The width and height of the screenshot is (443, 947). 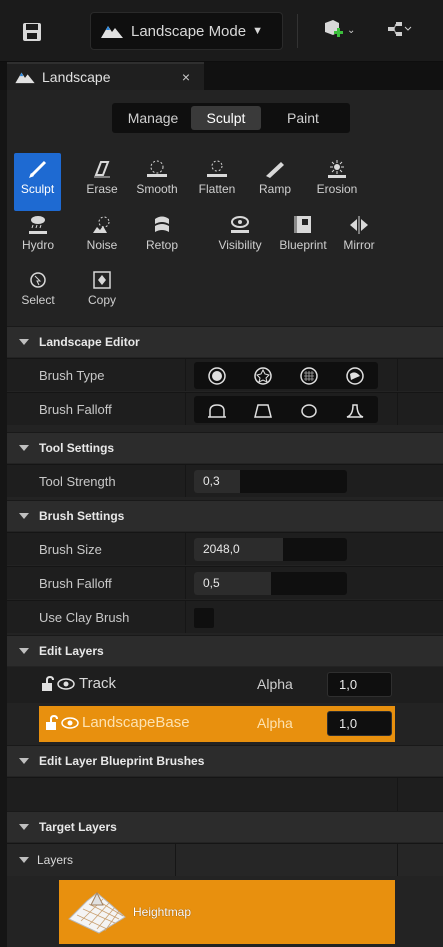 I want to click on blueprint-graph-button, so click(x=400, y=29).